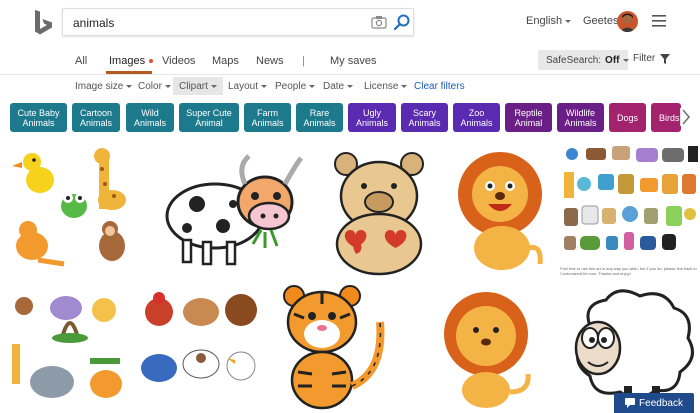 The image size is (700, 413). Describe the element at coordinates (630, 346) in the screenshot. I see `image-result-sheep` at that location.